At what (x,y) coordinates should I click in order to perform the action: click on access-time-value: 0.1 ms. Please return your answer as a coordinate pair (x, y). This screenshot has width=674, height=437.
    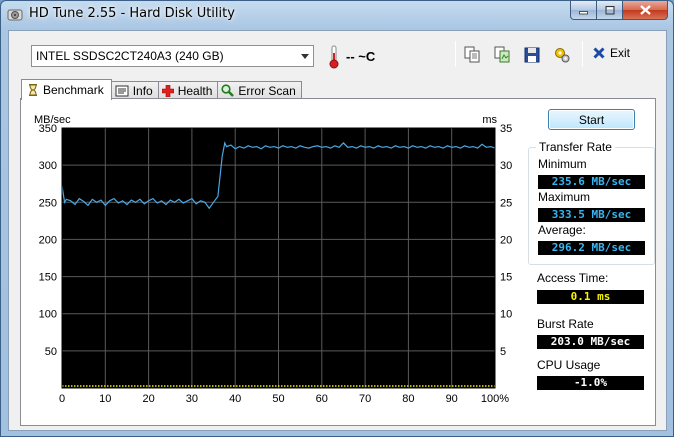
    Looking at the image, I should click on (590, 297).